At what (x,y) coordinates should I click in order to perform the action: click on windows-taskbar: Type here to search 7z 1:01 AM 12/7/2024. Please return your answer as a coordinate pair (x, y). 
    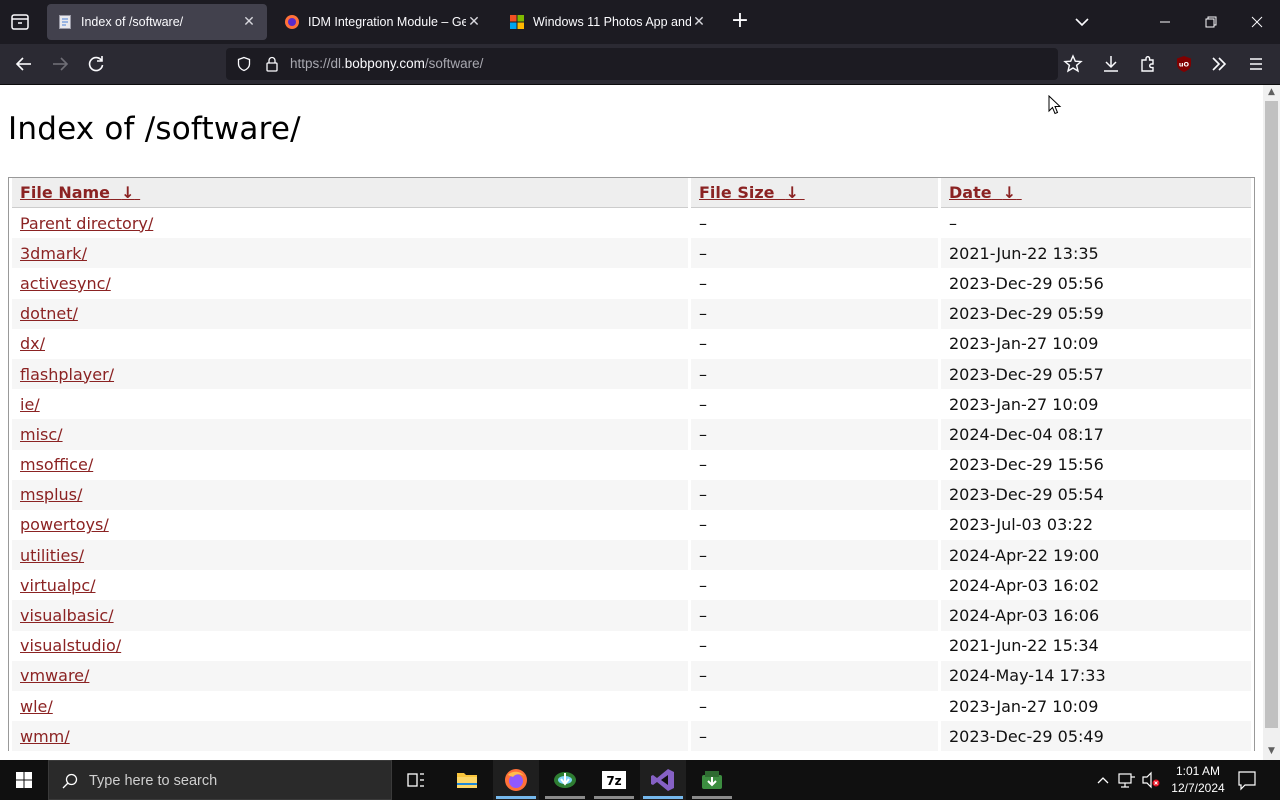
    Looking at the image, I should click on (640, 780).